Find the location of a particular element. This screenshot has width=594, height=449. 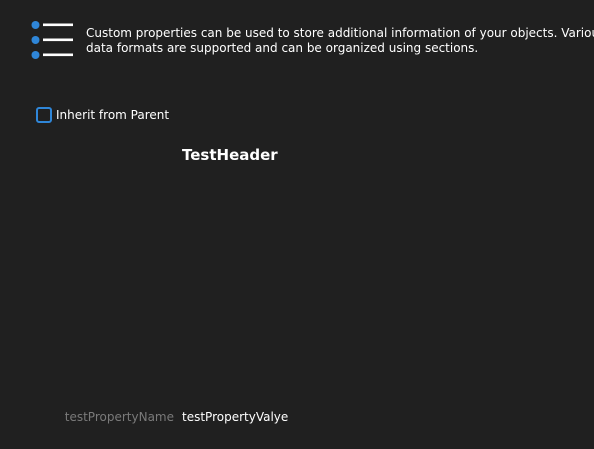

inherit-from-parent-checkbox-row: Inherit from Parent is located at coordinates (102, 115).